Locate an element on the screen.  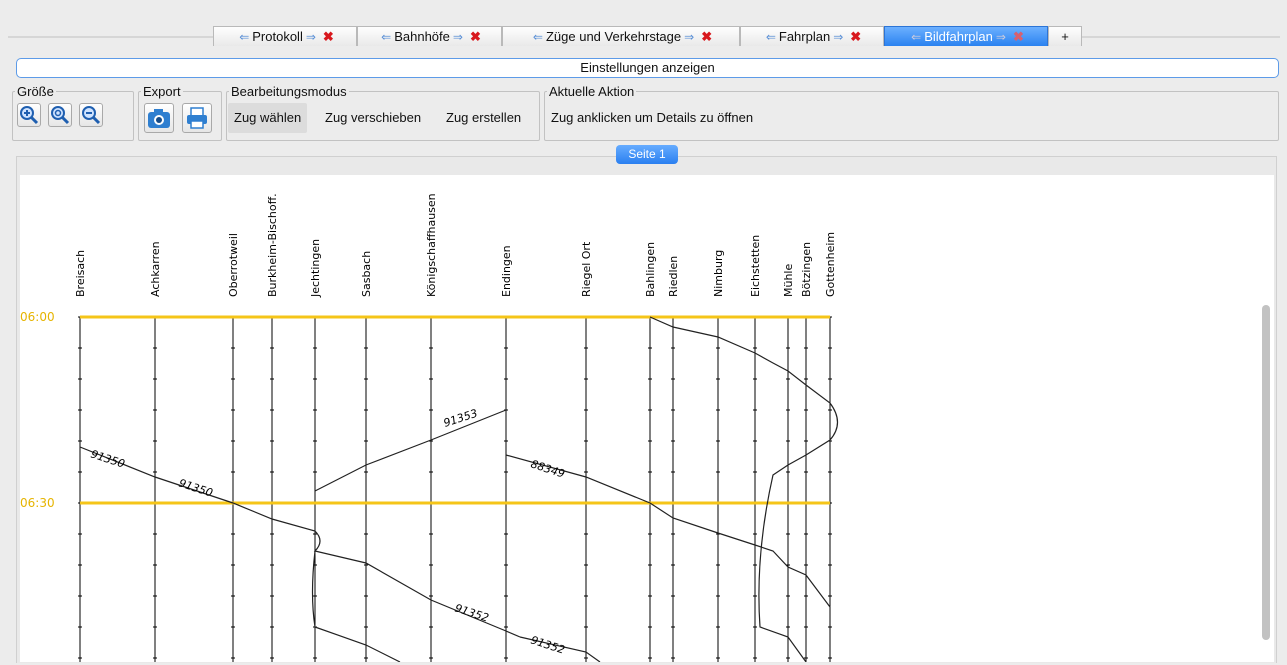
zoom-reset-button is located at coordinates (60, 115).